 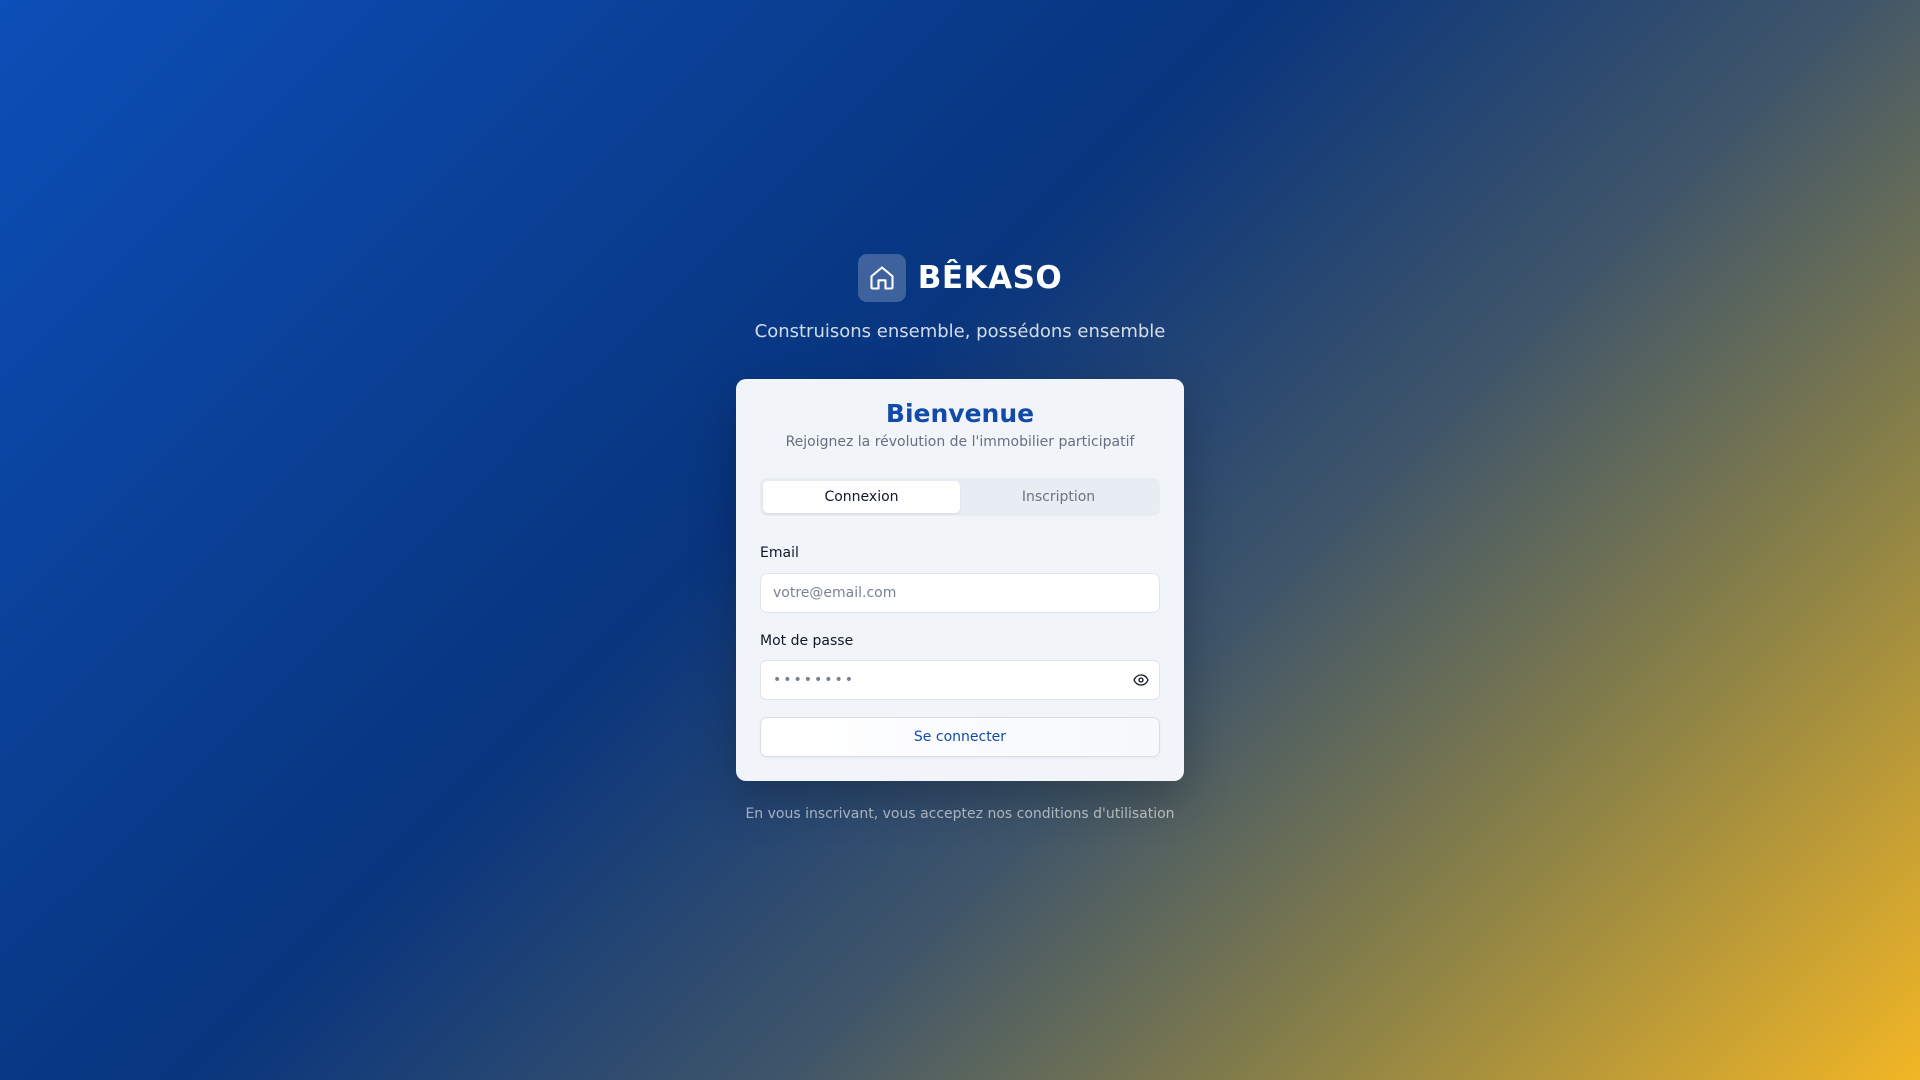 I want to click on auth-tabs: Connexion Inscription, so click(x=960, y=497).